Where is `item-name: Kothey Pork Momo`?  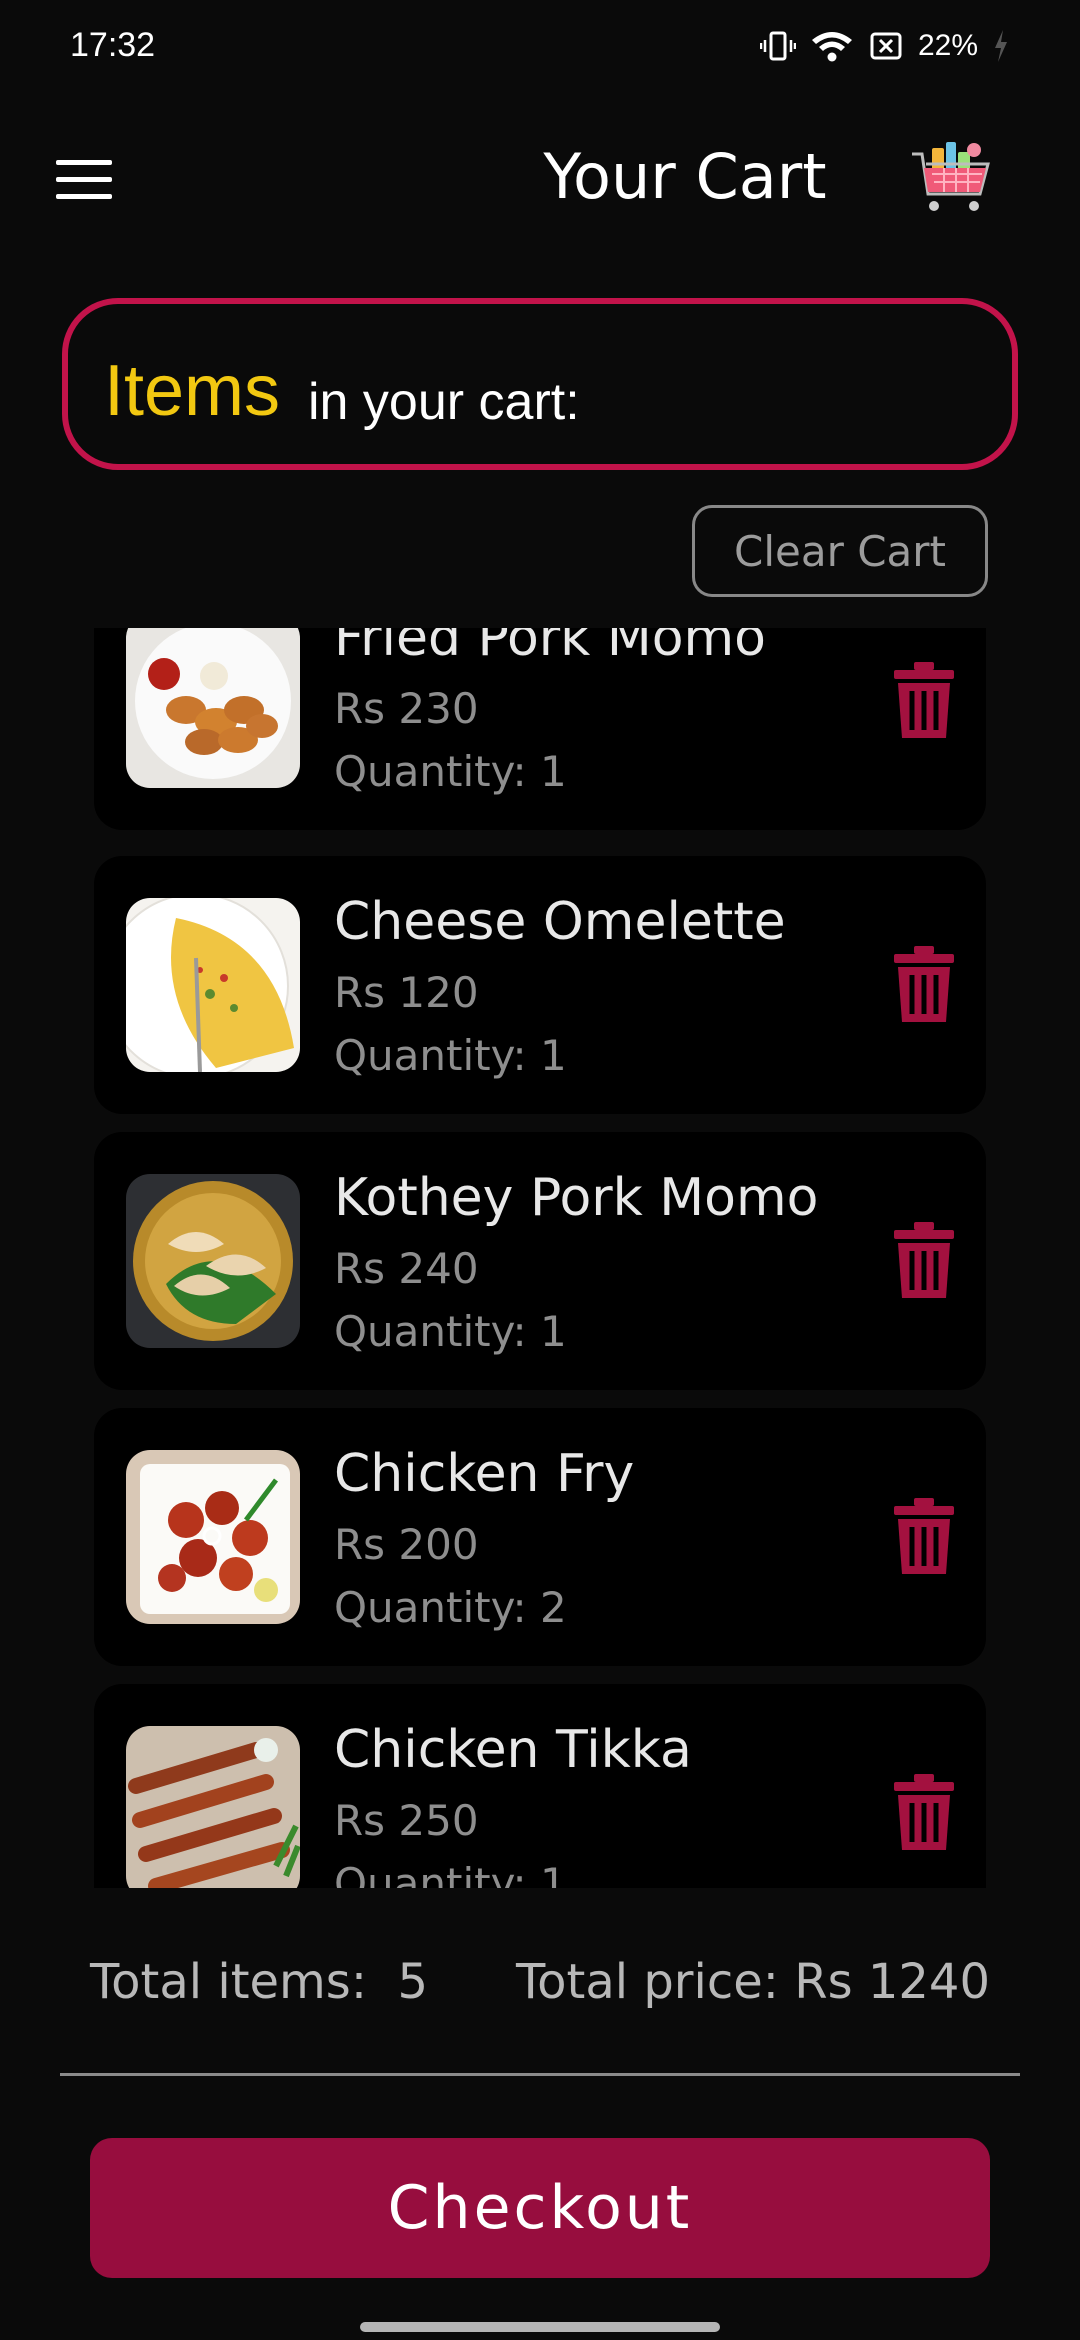
item-name: Kothey Pork Momo is located at coordinates (576, 1198).